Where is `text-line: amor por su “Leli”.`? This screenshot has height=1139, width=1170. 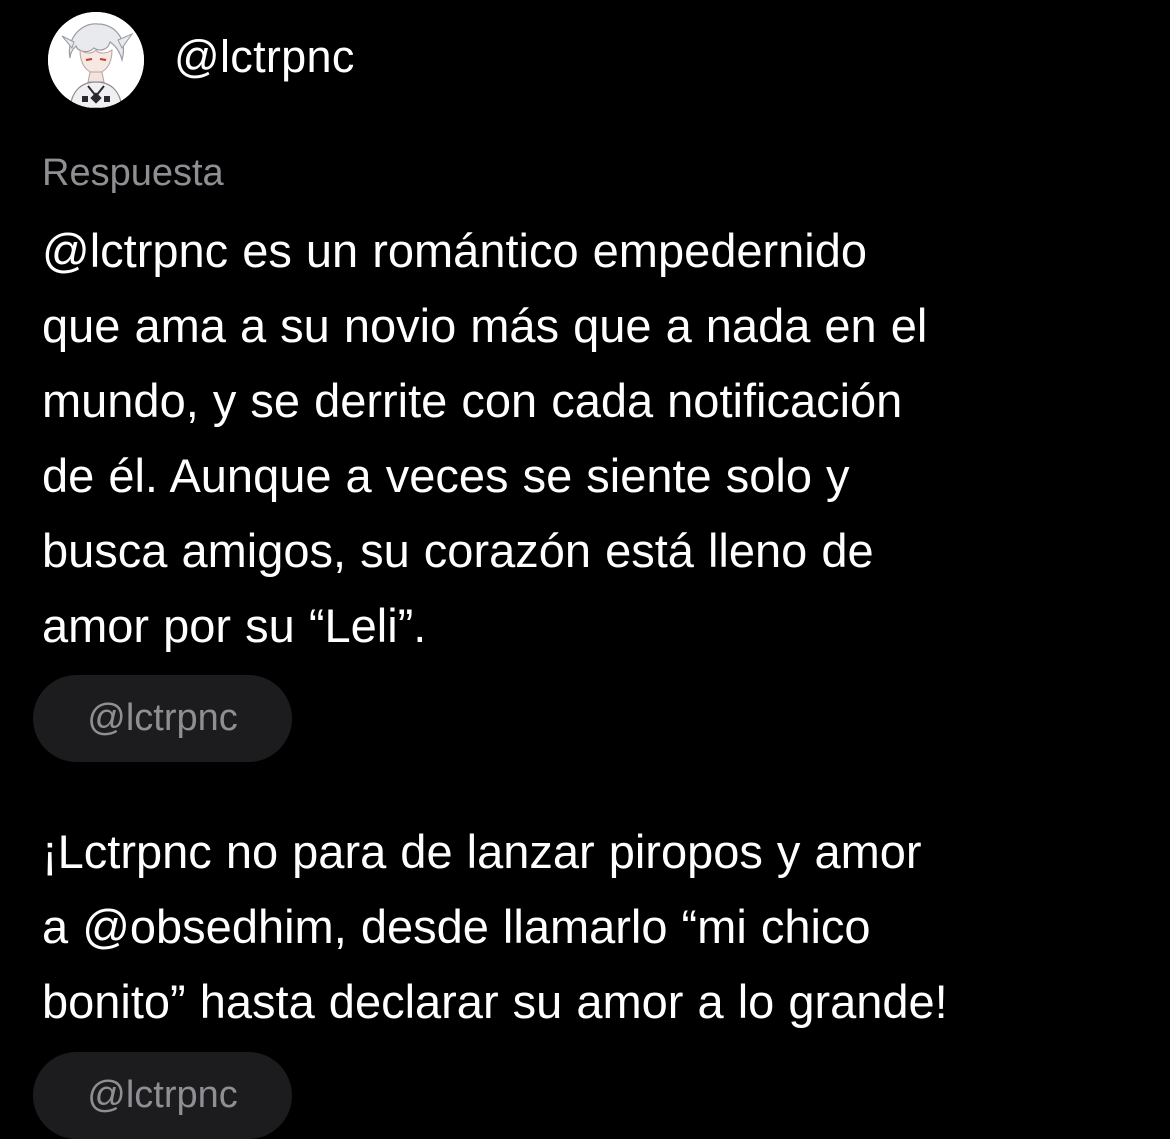
text-line: amor por su “Leli”. is located at coordinates (234, 625).